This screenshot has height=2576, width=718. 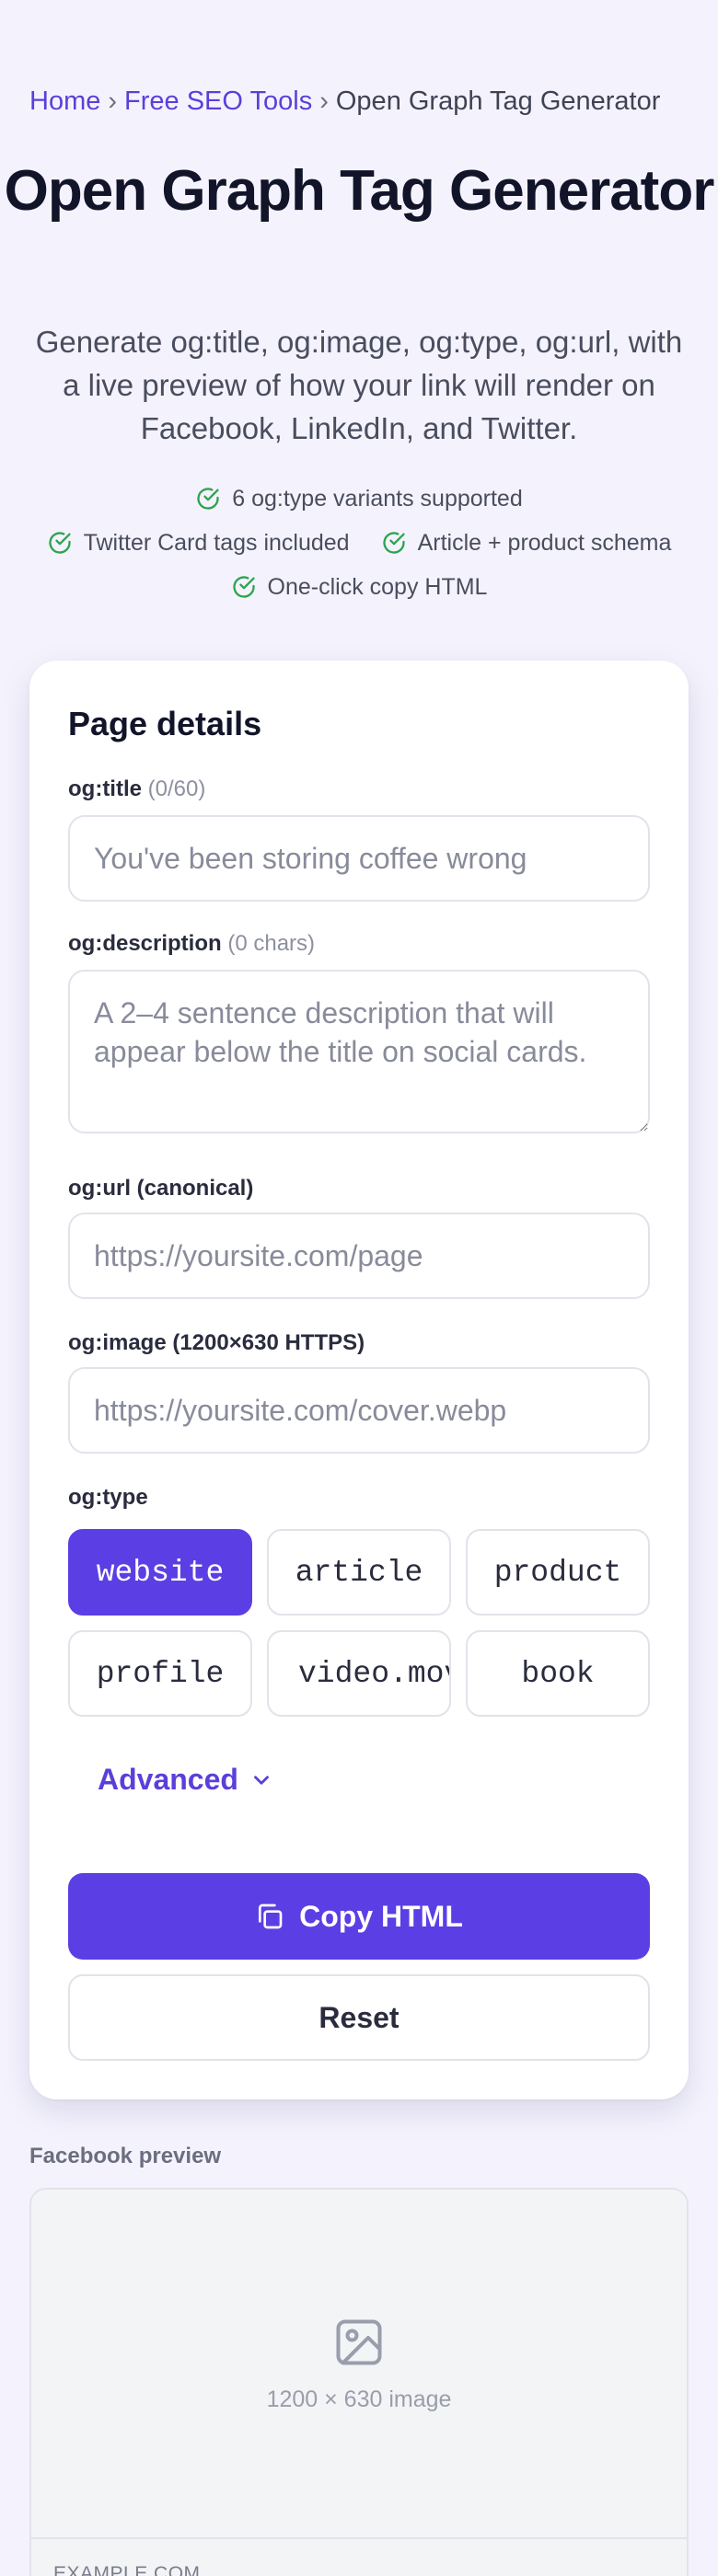 I want to click on og-description-textarea, so click(x=359, y=1051).